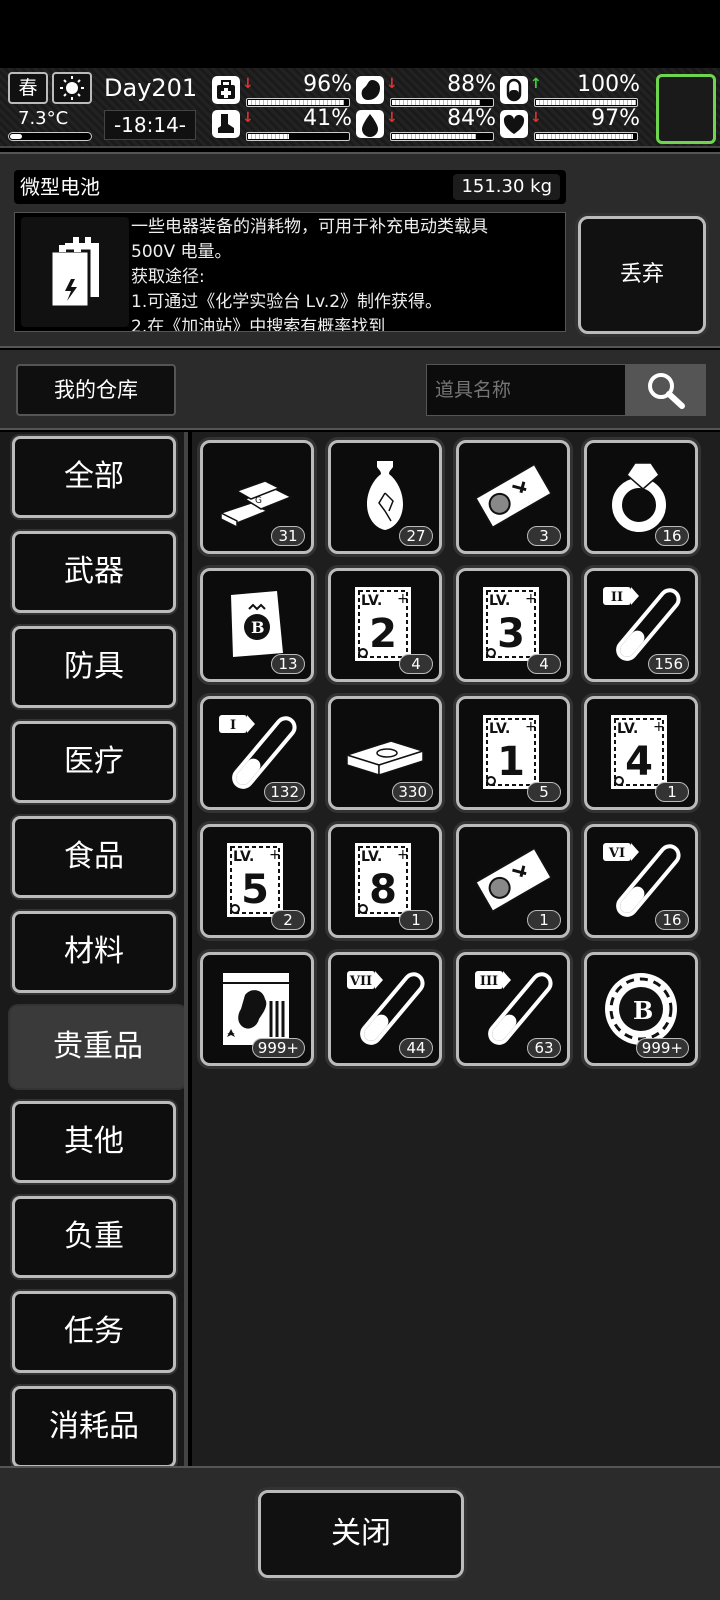  What do you see at coordinates (544, 1048) in the screenshot?
I see `item-count-badge: 63` at bounding box center [544, 1048].